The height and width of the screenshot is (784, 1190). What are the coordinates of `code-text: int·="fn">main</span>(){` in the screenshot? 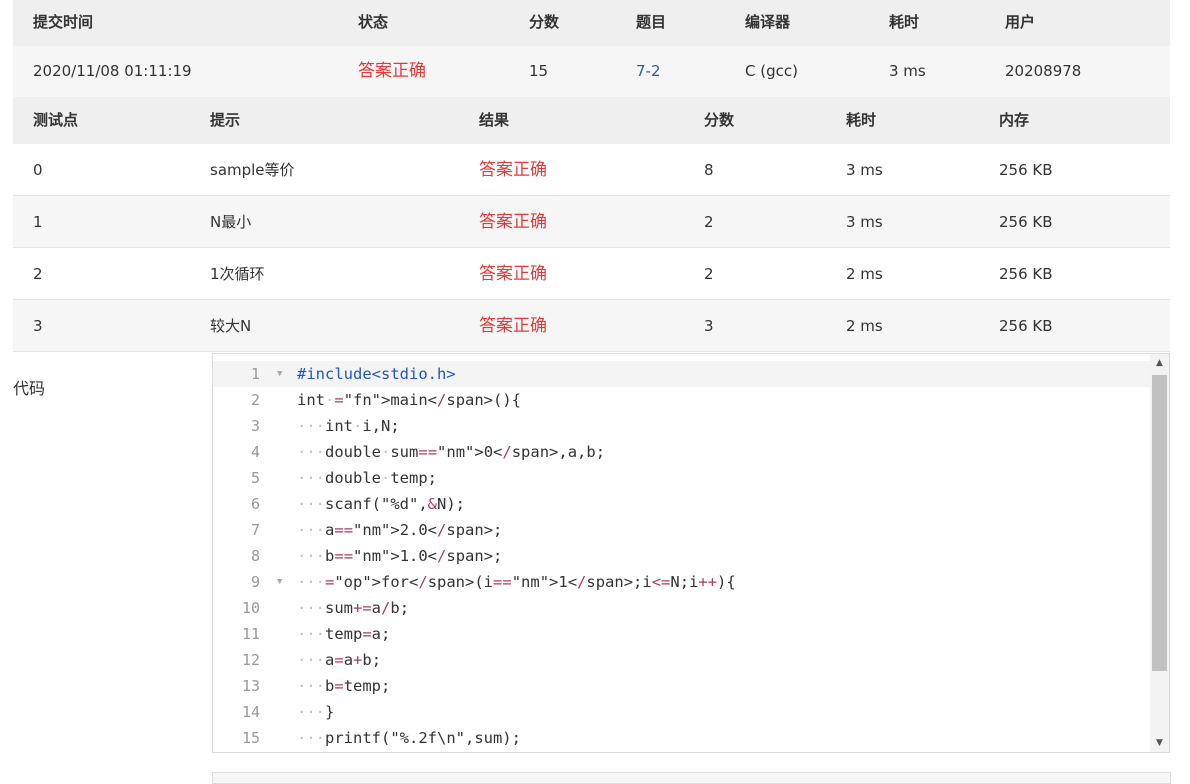 It's located at (409, 400).